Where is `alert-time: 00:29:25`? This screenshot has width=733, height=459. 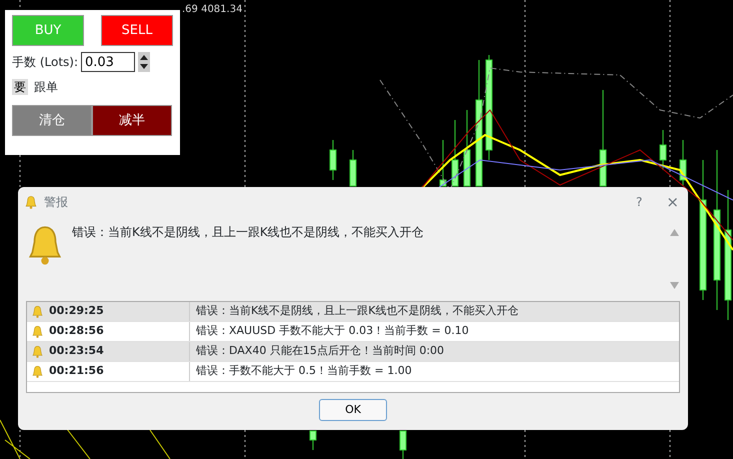
alert-time: 00:29:25 is located at coordinates (76, 311).